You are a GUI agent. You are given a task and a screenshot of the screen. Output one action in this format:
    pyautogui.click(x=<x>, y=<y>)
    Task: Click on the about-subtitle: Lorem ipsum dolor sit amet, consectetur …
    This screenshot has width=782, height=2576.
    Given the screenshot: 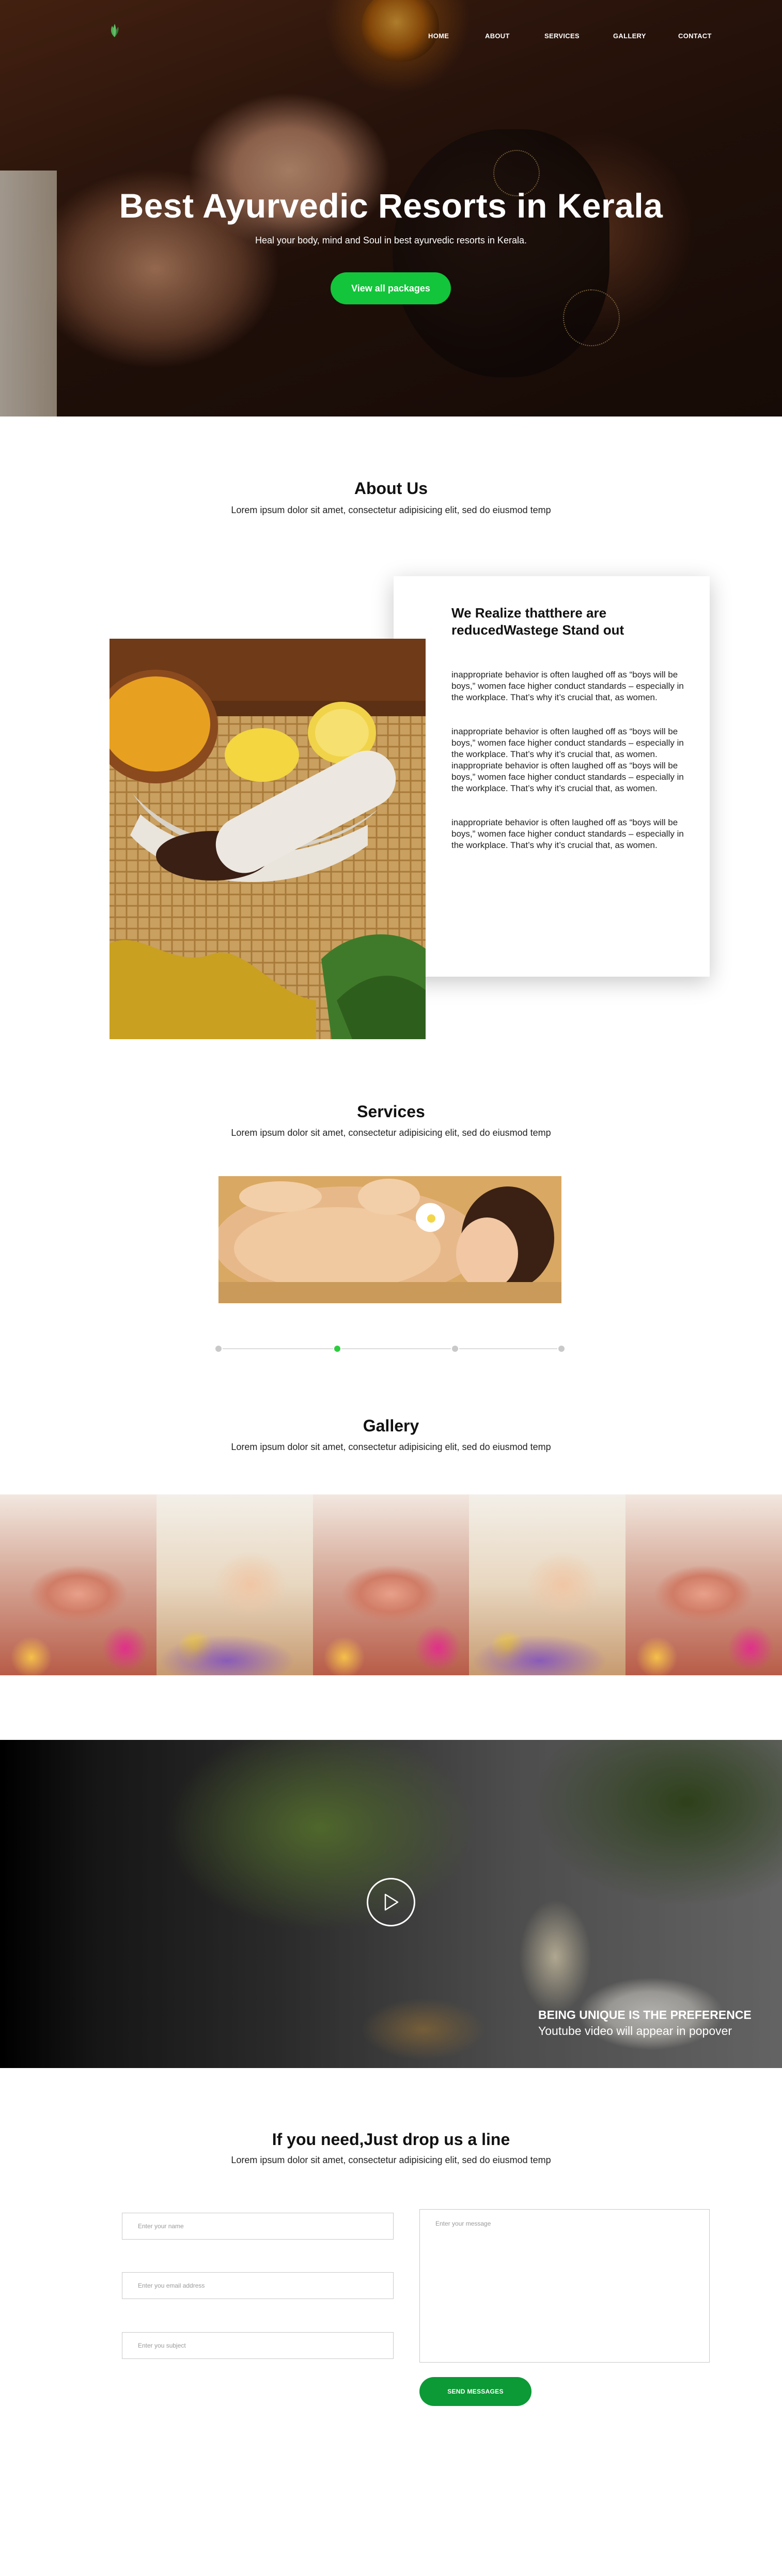 What is the action you would take?
    pyautogui.click(x=391, y=510)
    